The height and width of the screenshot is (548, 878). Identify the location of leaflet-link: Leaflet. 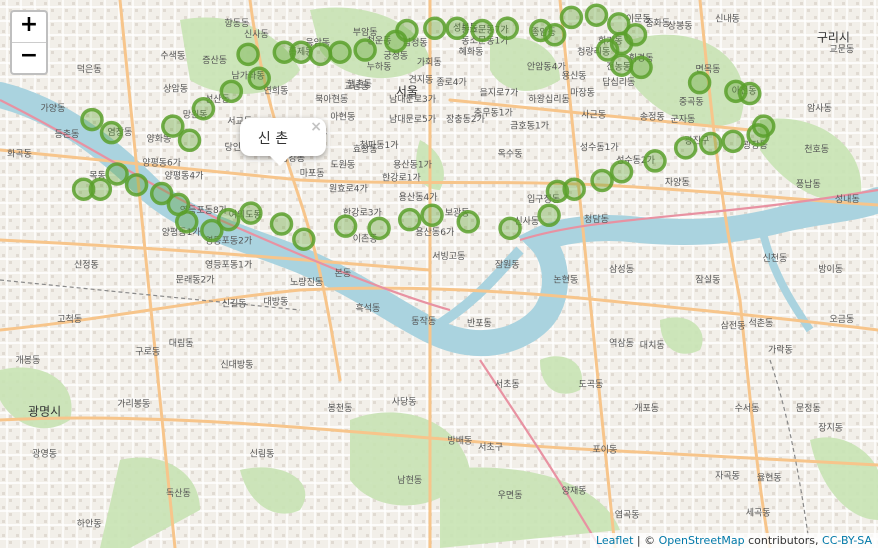
(614, 540).